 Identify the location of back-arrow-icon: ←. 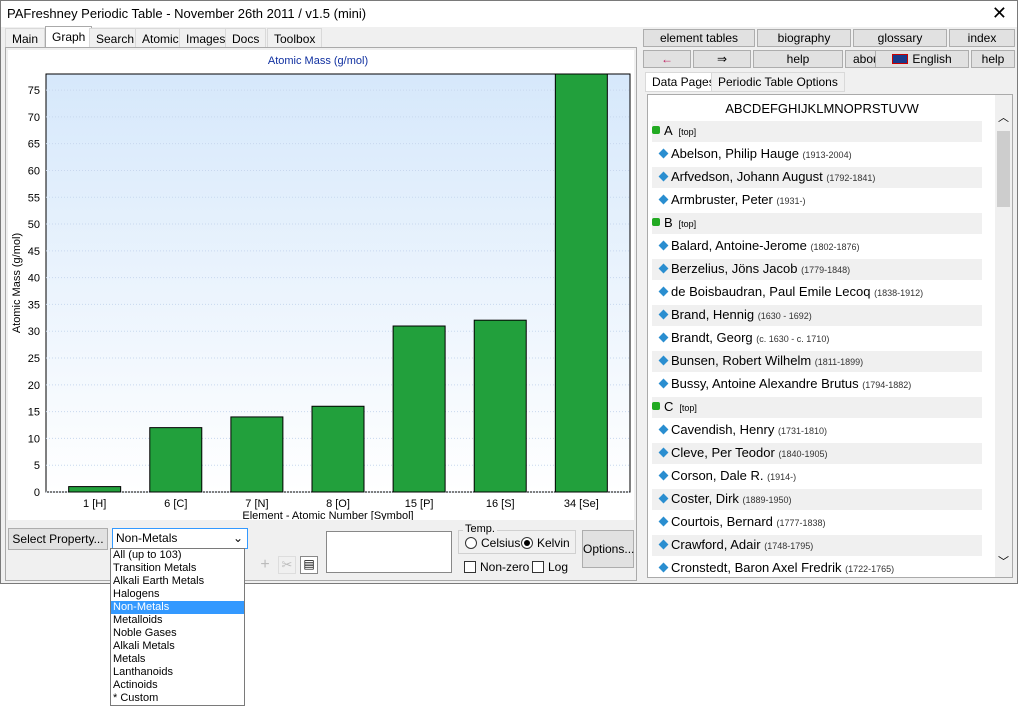
(667, 59).